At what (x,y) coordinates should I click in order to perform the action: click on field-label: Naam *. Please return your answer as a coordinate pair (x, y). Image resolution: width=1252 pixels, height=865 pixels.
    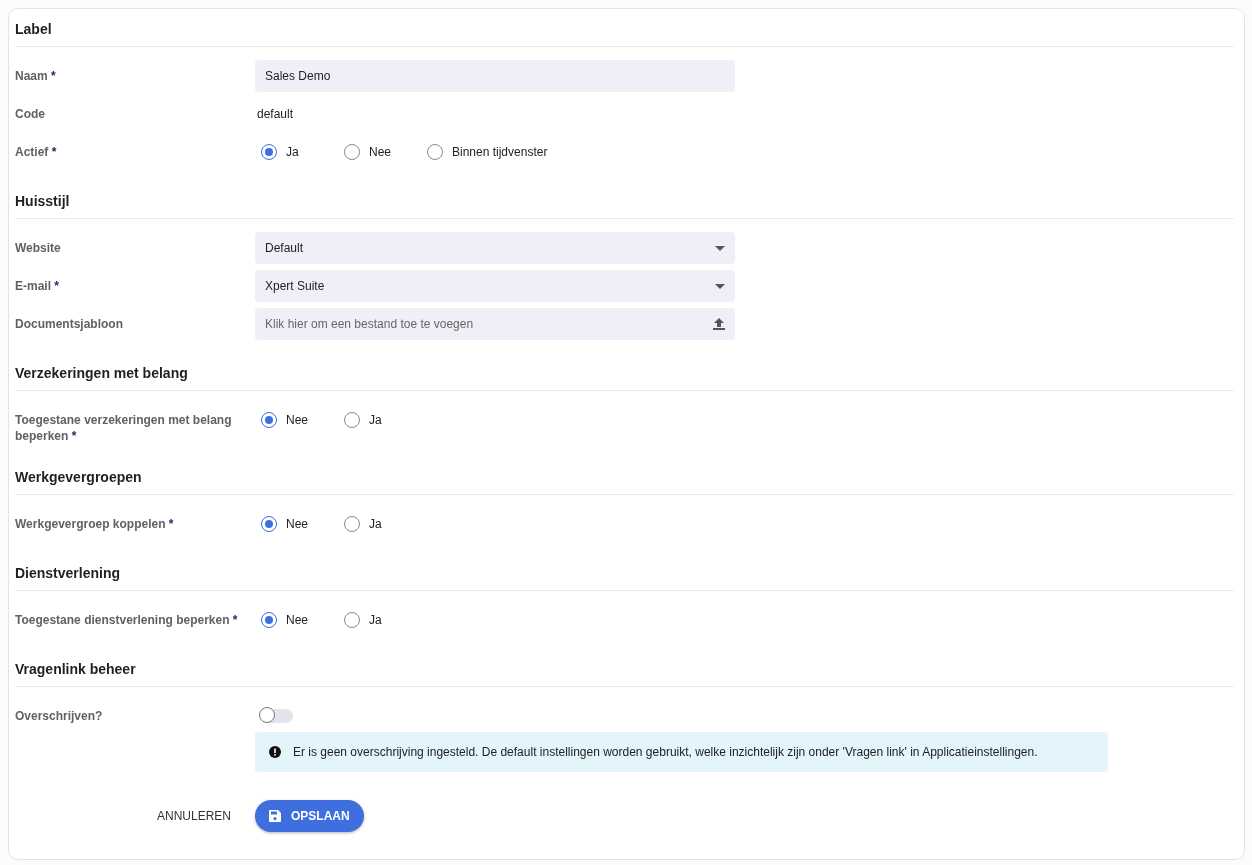
    Looking at the image, I should click on (36, 76).